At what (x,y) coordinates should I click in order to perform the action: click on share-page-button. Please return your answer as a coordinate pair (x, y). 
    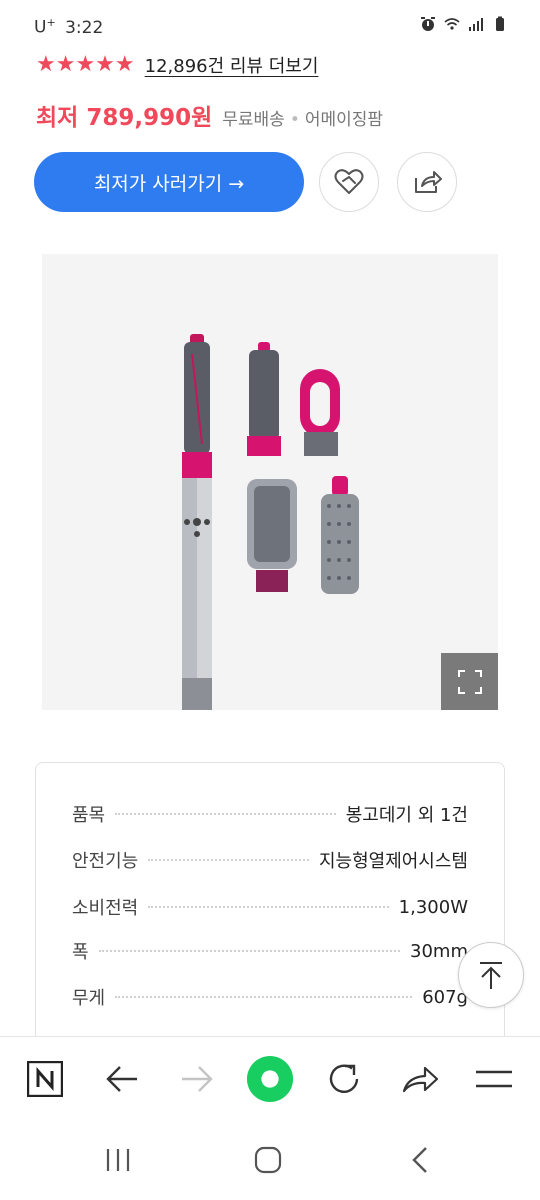
    Looking at the image, I should click on (420, 1079).